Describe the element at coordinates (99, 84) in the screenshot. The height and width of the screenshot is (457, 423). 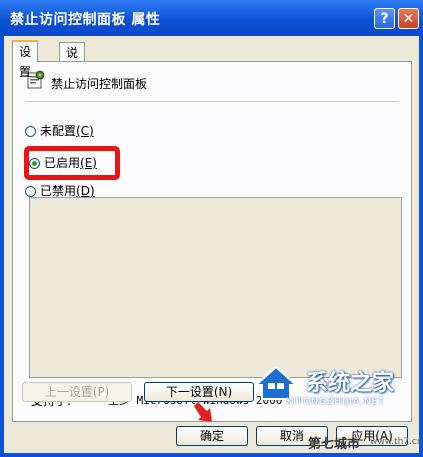
I see `policy-title: 禁止访问控制面板` at that location.